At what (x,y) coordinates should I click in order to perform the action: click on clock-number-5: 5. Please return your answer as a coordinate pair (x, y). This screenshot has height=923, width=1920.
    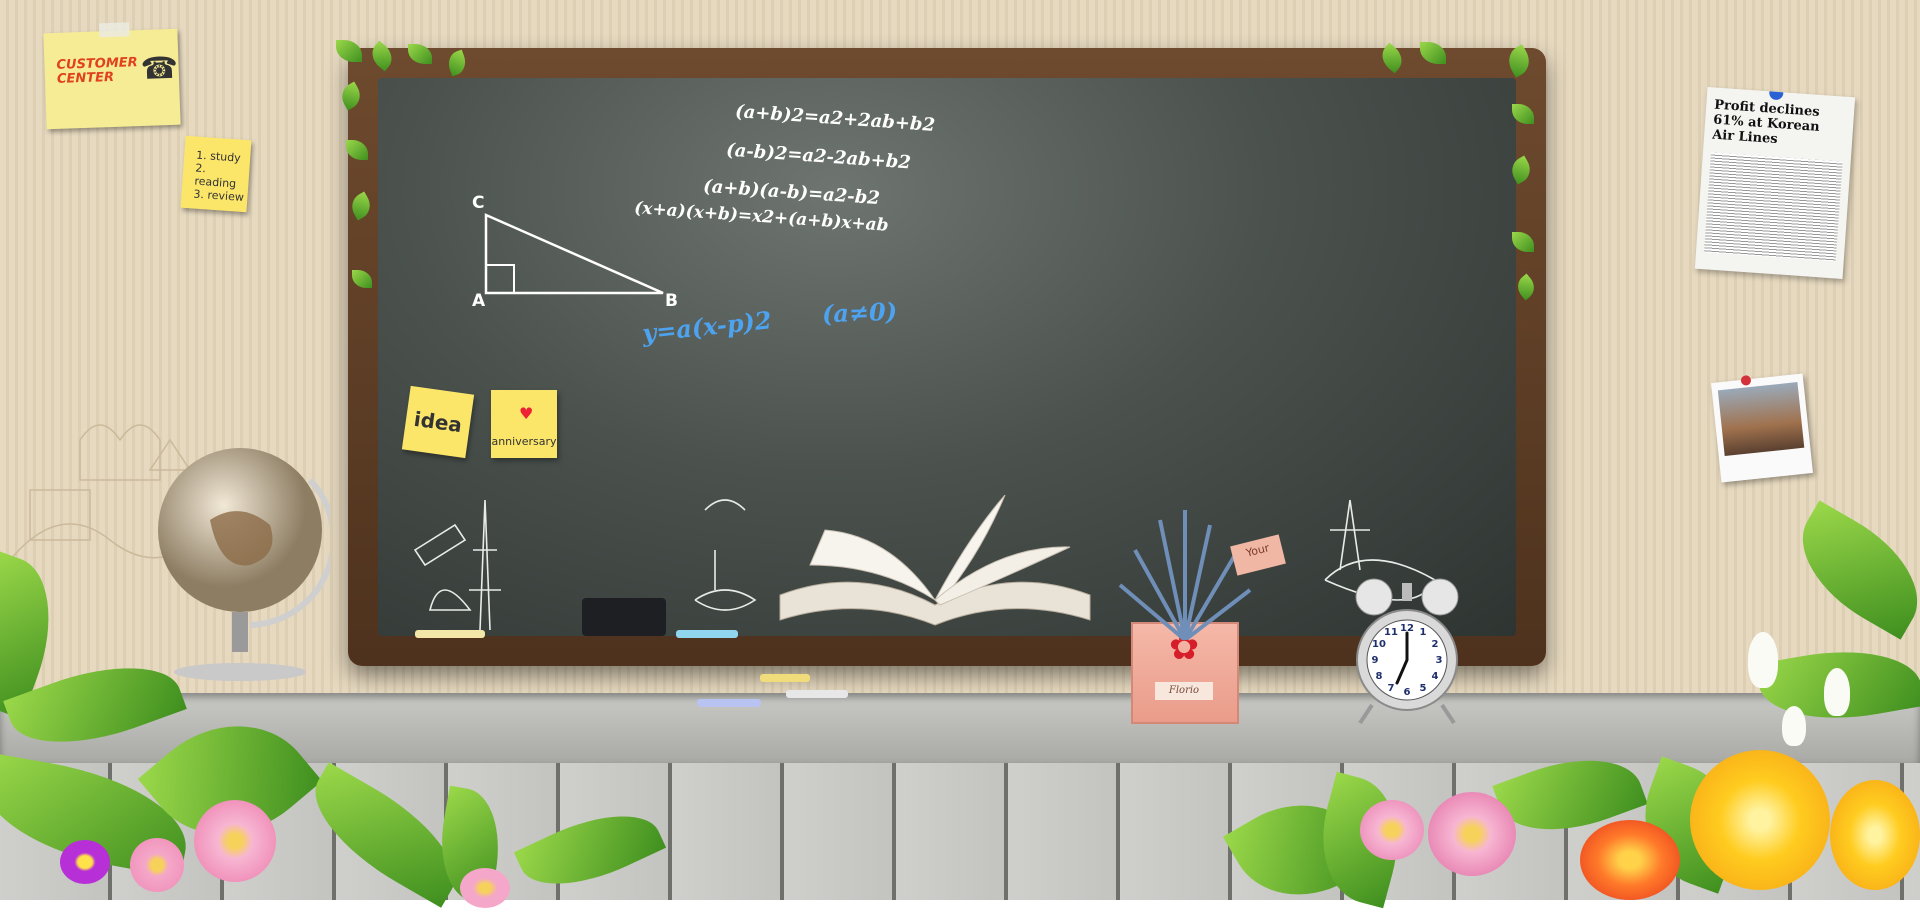
    Looking at the image, I should click on (1423, 688).